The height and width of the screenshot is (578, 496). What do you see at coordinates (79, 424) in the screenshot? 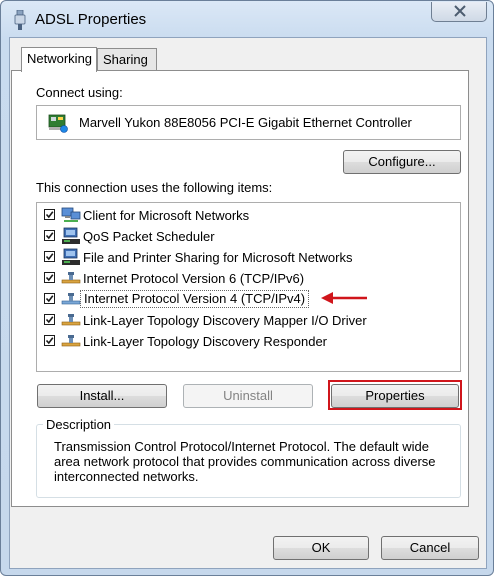
I see `description-legend: Description` at bounding box center [79, 424].